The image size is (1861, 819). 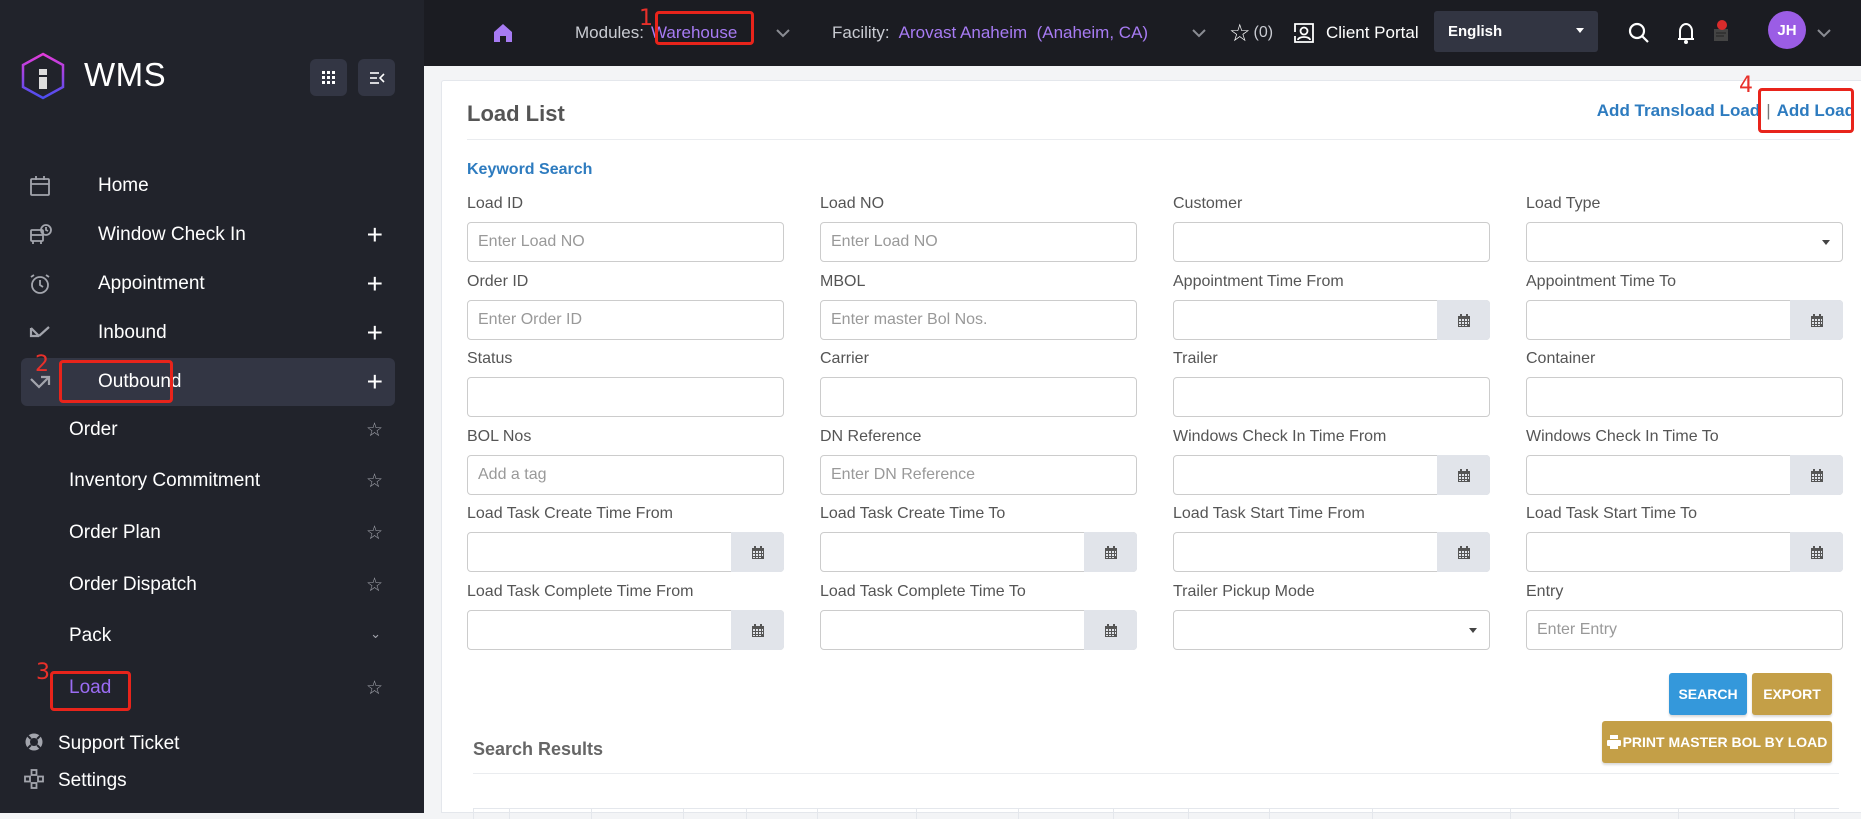 What do you see at coordinates (978, 242) in the screenshot?
I see `load-no-input: Enter Load NO` at bounding box center [978, 242].